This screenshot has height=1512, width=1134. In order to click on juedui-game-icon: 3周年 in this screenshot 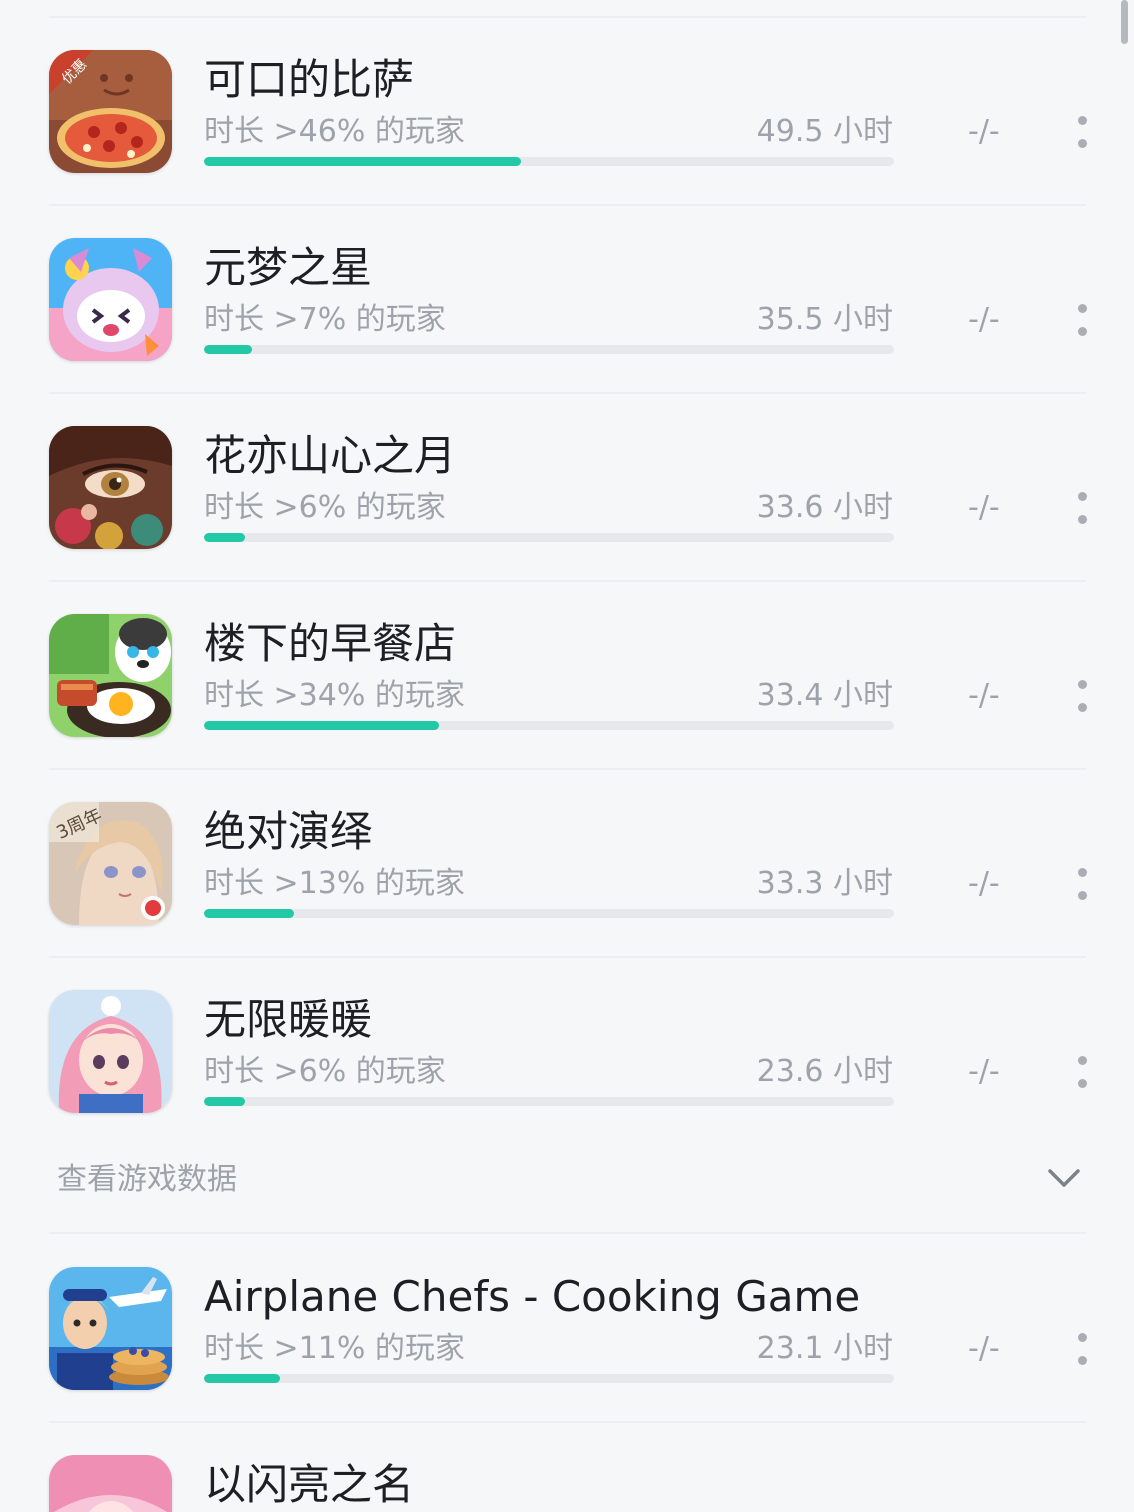, I will do `click(110, 863)`.